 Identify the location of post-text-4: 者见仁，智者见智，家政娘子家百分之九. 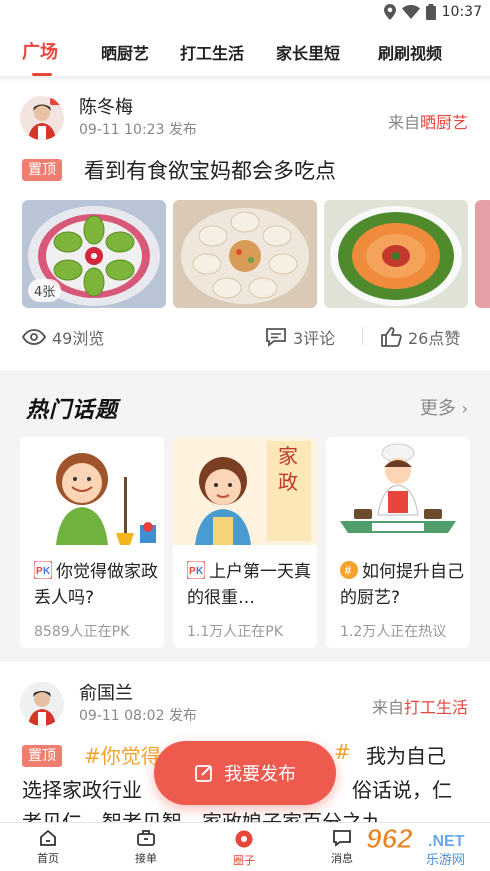
(202, 816).